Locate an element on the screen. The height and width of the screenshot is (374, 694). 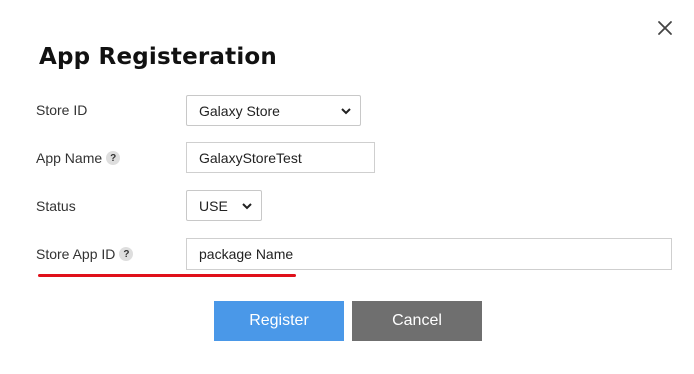
app-name-value: GalaxyStoreTest is located at coordinates (250, 157).